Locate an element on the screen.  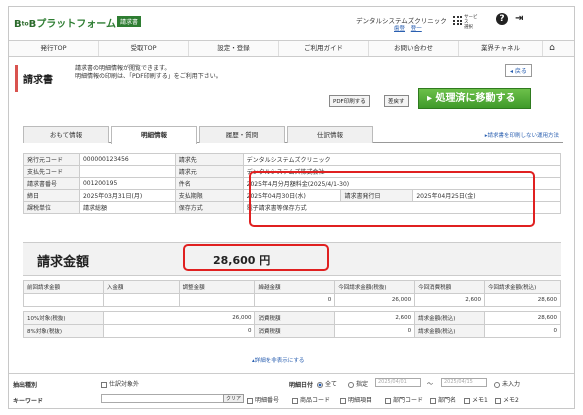
date-undated-radio: 未入力 is located at coordinates (507, 383).